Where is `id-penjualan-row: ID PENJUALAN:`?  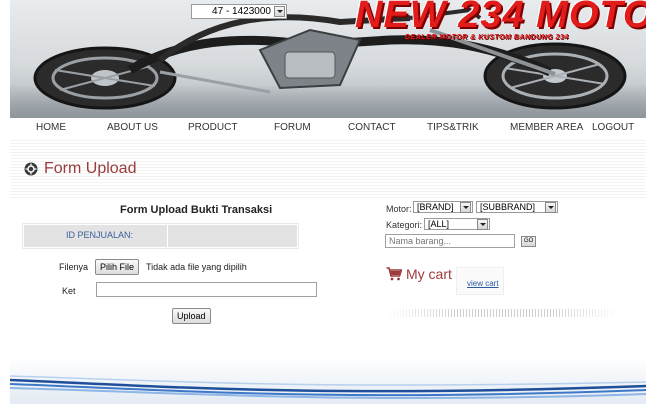 id-penjualan-row: ID PENJUALAN: is located at coordinates (160, 236).